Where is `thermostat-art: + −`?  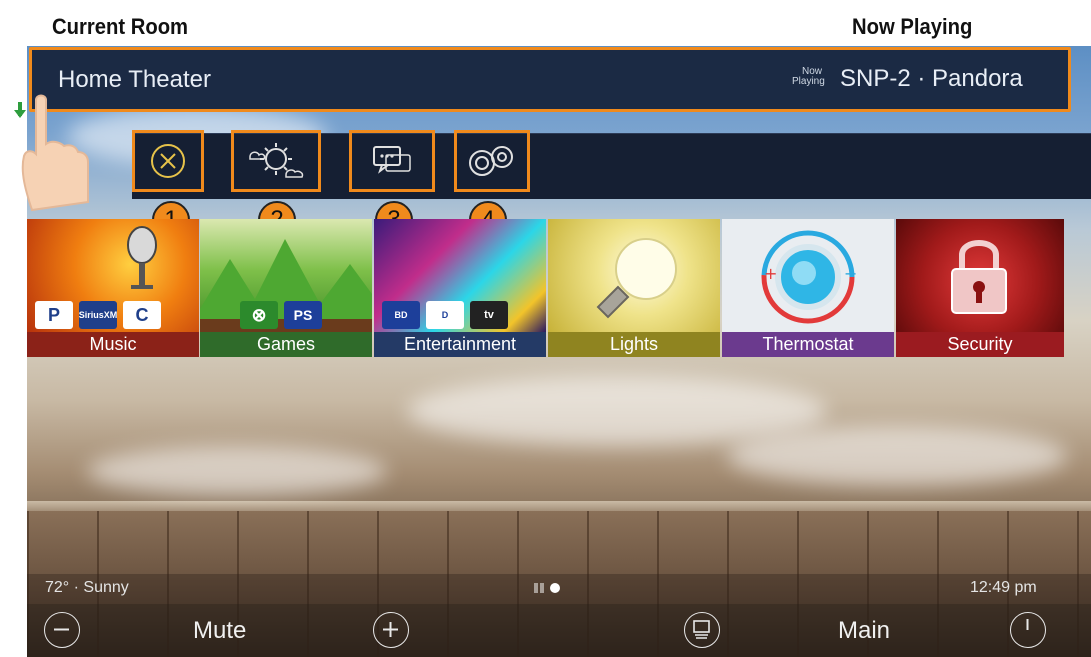
thermostat-art: + − is located at coordinates (808, 275).